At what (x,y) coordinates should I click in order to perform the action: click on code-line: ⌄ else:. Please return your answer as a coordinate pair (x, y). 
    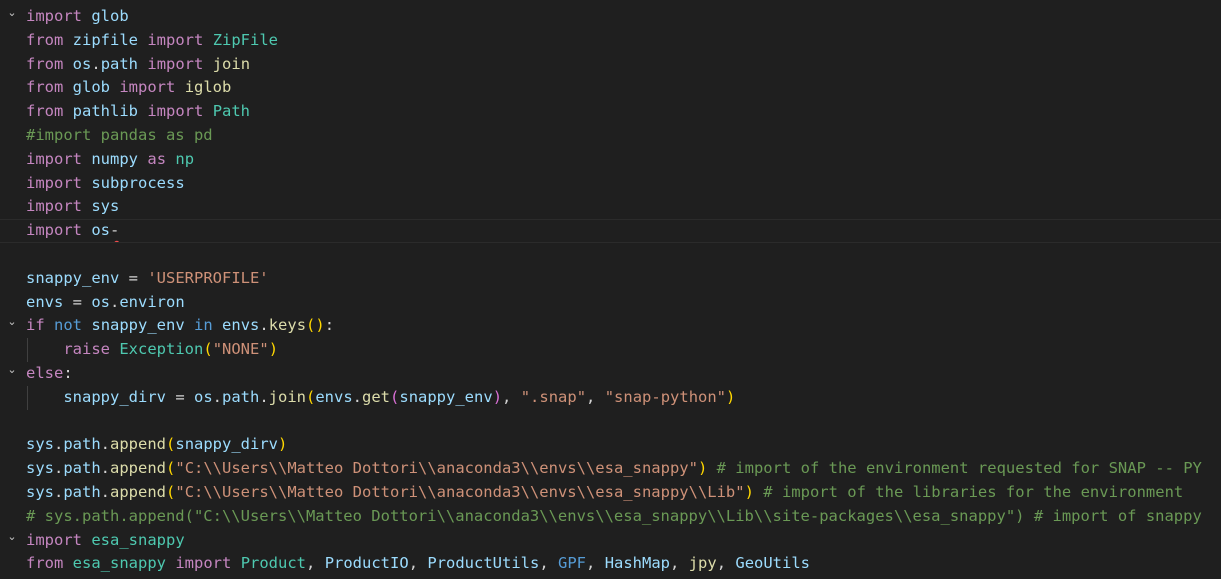
    Looking at the image, I should click on (610, 374).